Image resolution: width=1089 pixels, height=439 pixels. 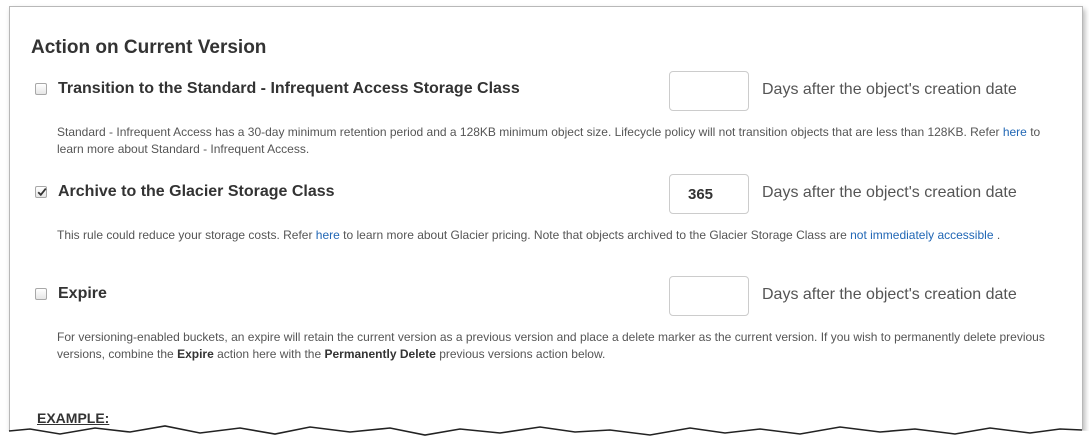 I want to click on expire-days-input, so click(x=709, y=296).